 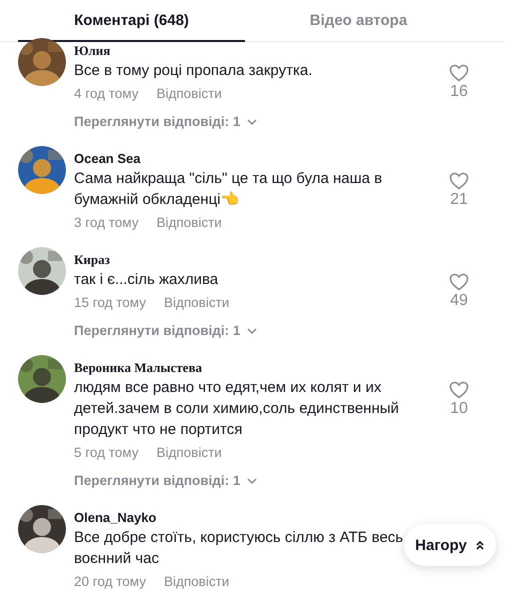 I want to click on comment-time: 5 год тому, so click(x=106, y=453).